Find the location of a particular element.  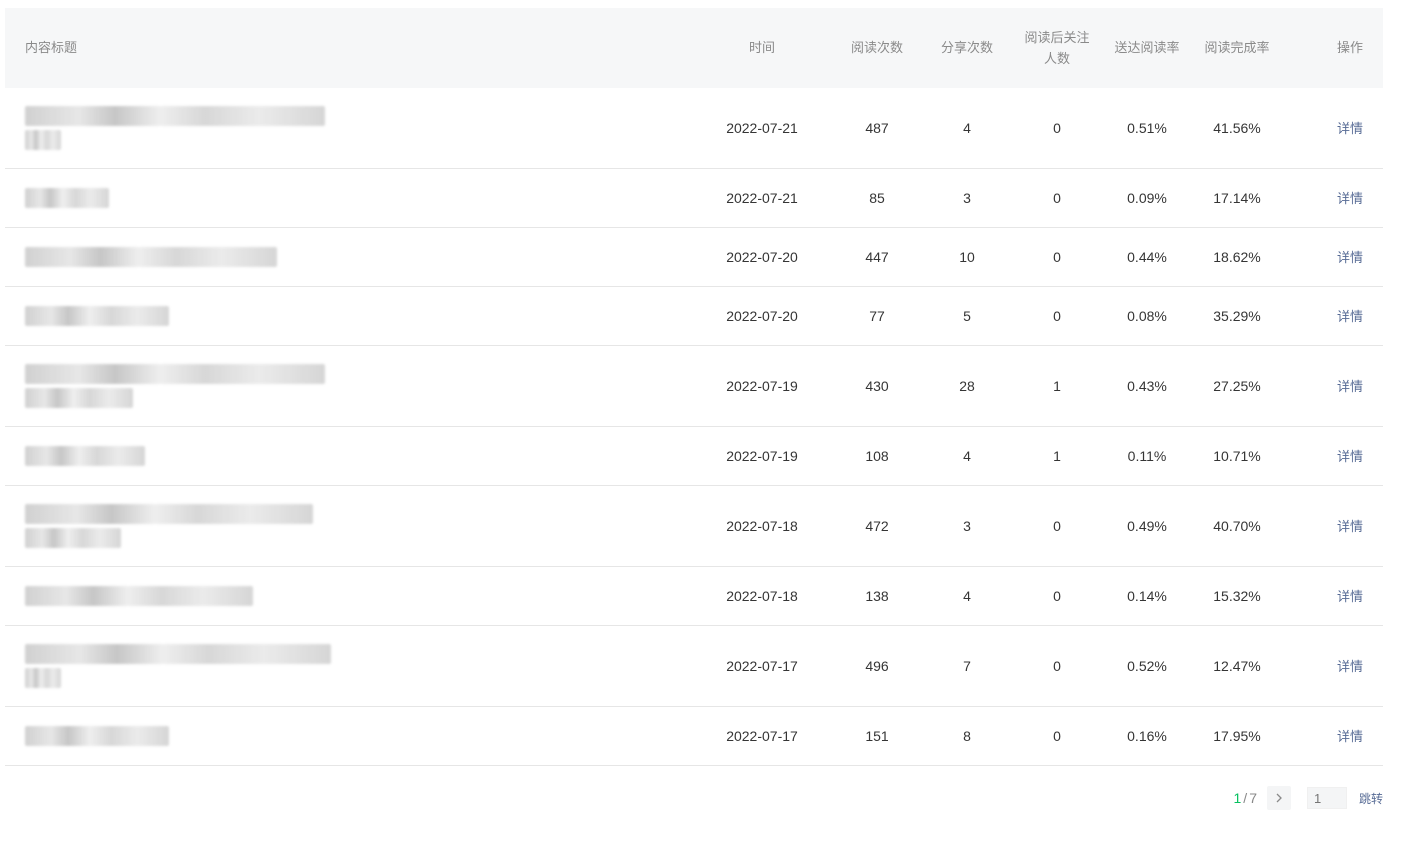

table-row: 2022-07-18 472 3 0 0.49% 40.70% 详情 is located at coordinates (694, 526).